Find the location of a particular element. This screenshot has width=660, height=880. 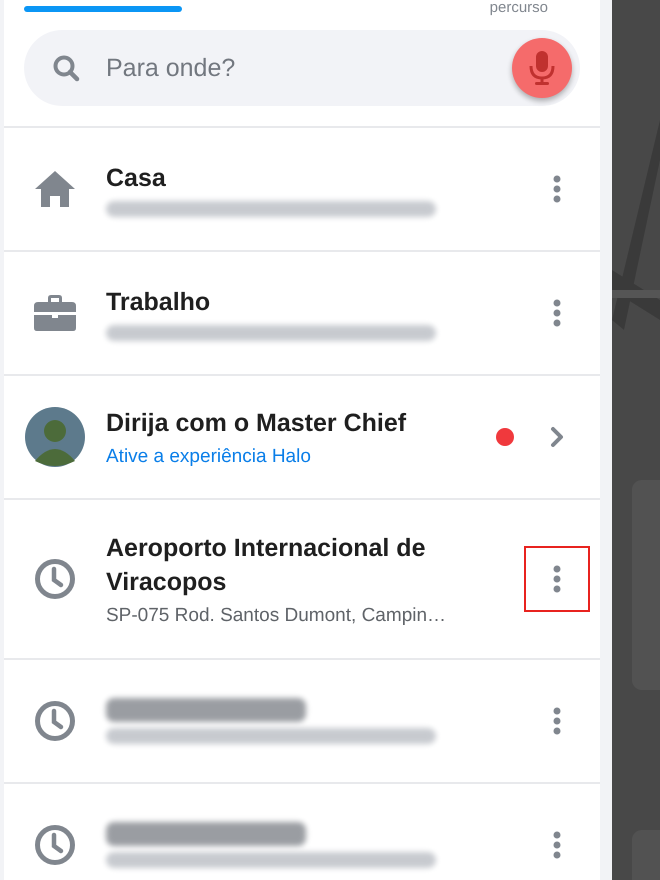

chevron-icon is located at coordinates (557, 437).